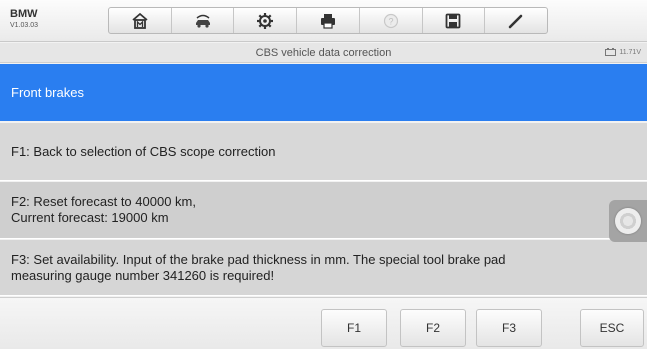  I want to click on vehicle-info: BMW V1.03.03, so click(24, 19).